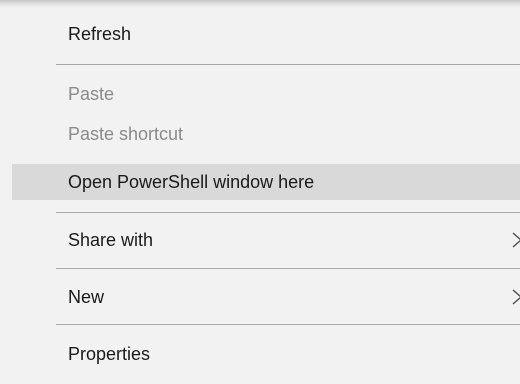  What do you see at coordinates (266, 354) in the screenshot?
I see `menu-item-properties: Properties` at bounding box center [266, 354].